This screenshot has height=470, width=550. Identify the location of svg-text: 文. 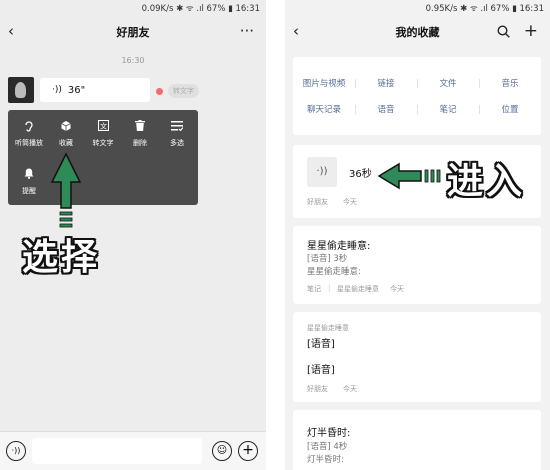
(103, 125).